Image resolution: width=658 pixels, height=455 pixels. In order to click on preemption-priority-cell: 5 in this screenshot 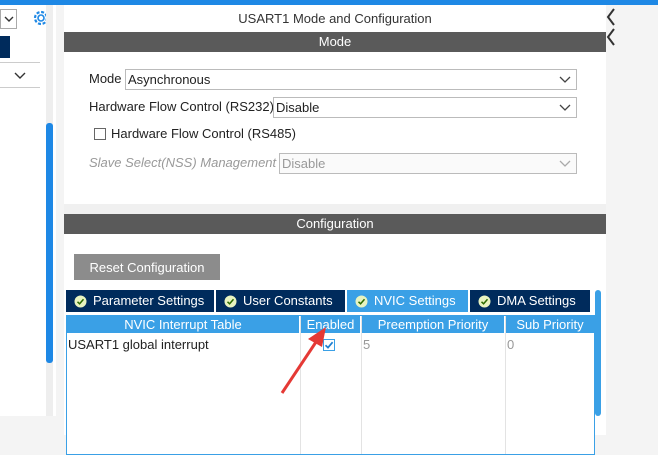, I will do `click(433, 345)`.